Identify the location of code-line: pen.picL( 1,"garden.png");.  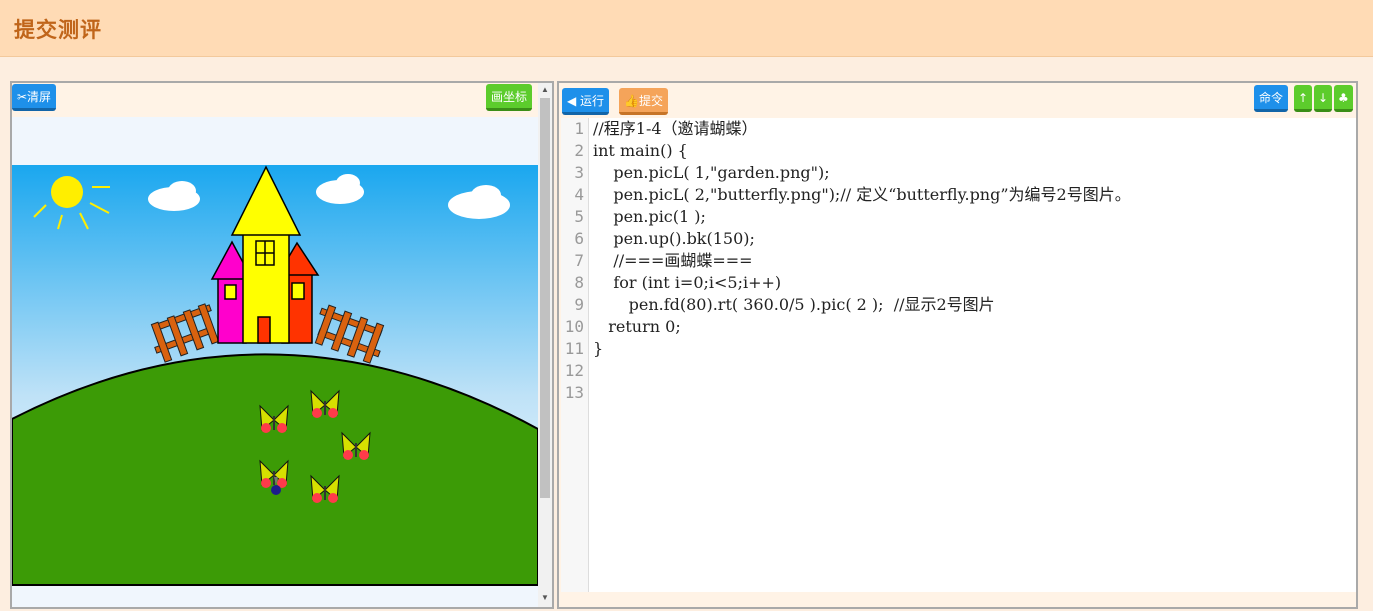
(711, 172).